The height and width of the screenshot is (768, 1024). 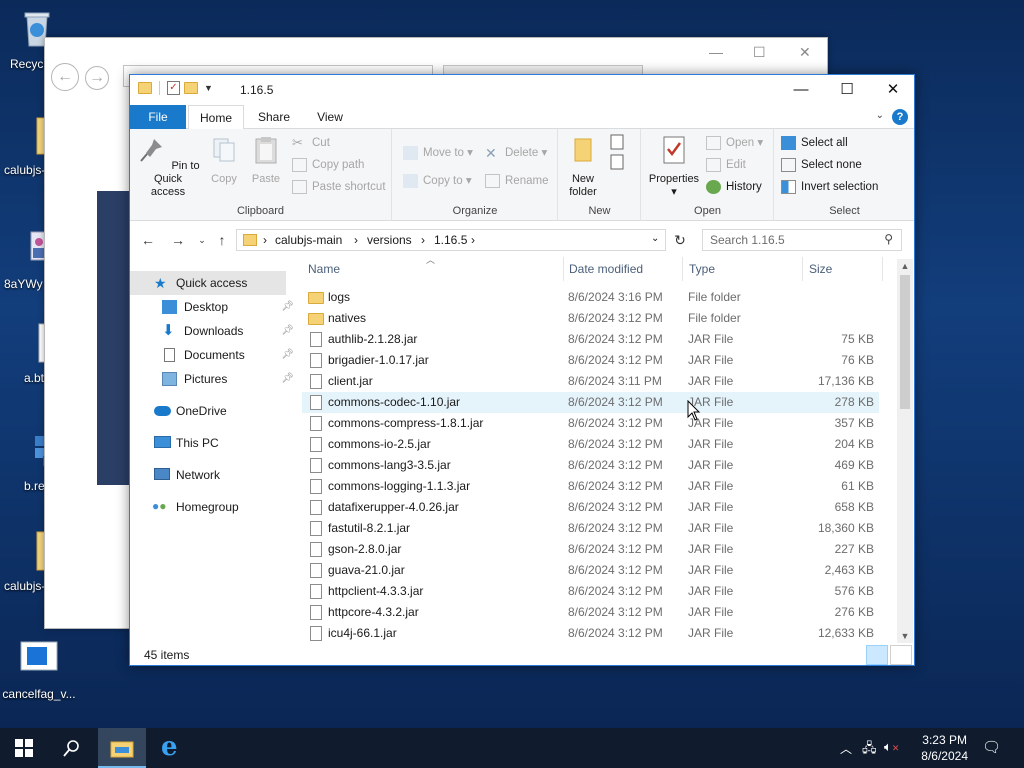 What do you see at coordinates (224, 160) in the screenshot?
I see `copy-button: Copy` at bounding box center [224, 160].